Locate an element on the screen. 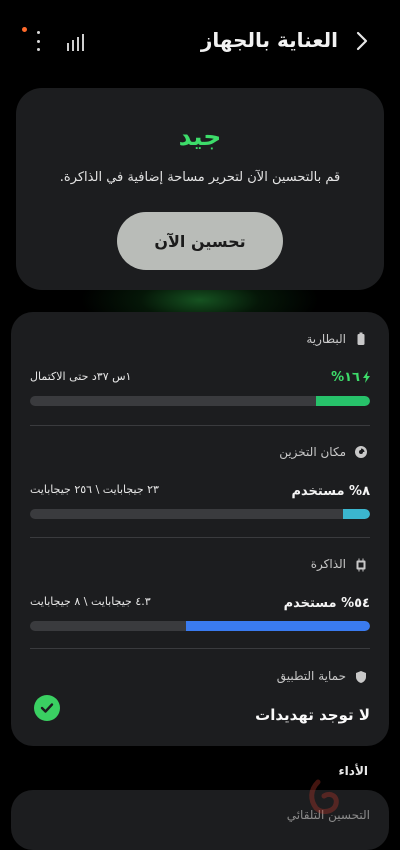 This screenshot has width=400, height=850. chevron-right-icon is located at coordinates (362, 41).